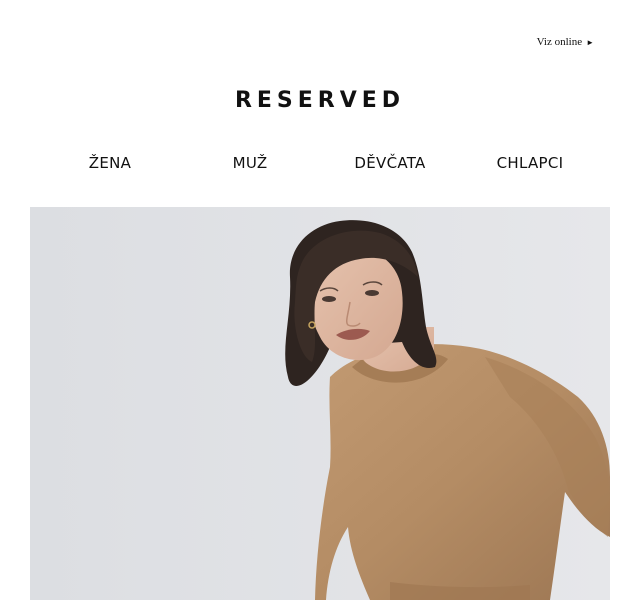 Image resolution: width=640 pixels, height=600 pixels. I want to click on nav-item-zena: ŽENA, so click(110, 163).